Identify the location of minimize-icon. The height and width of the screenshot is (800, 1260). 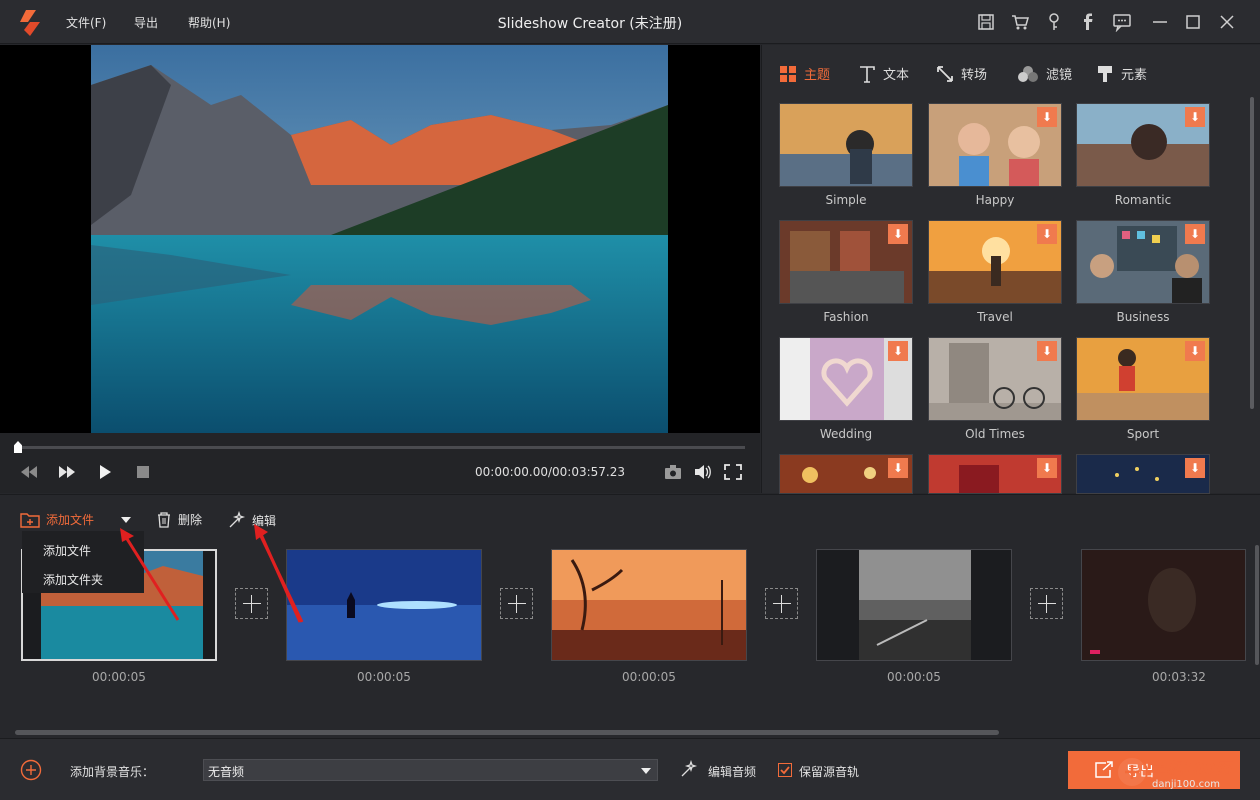
(1160, 22).